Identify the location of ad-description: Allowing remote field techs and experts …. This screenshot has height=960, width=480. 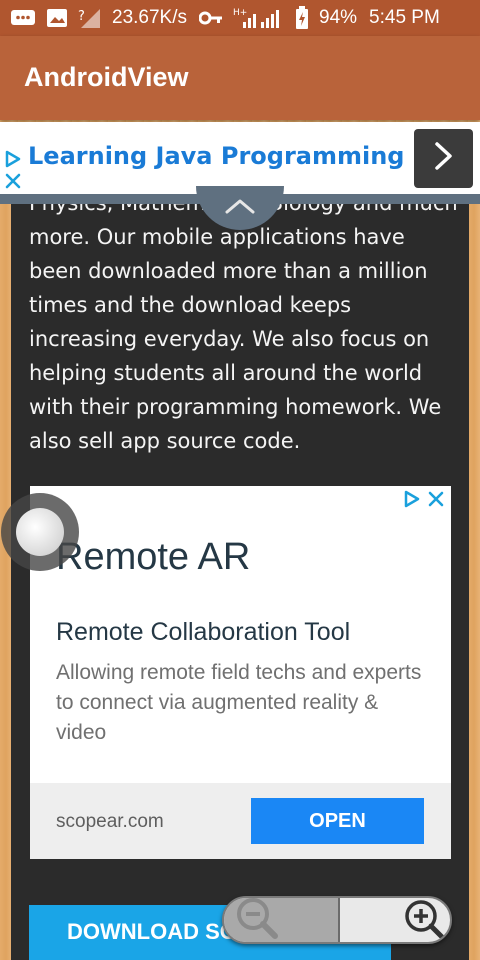
(239, 702).